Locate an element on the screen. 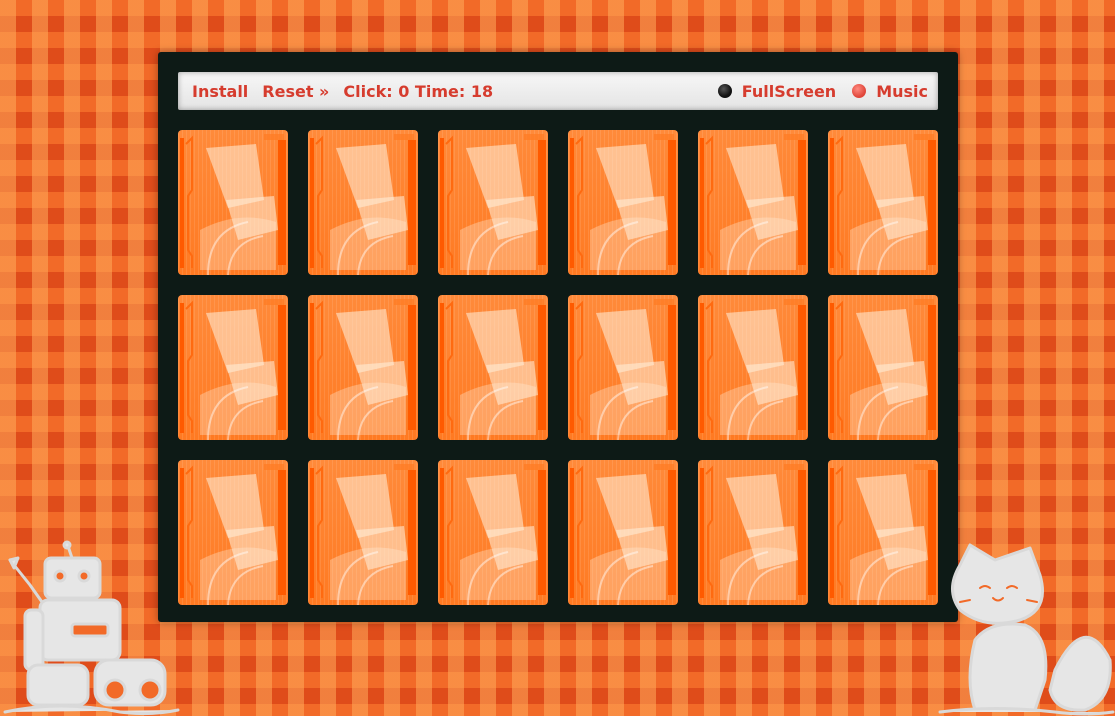  music-label: Music is located at coordinates (902, 91).